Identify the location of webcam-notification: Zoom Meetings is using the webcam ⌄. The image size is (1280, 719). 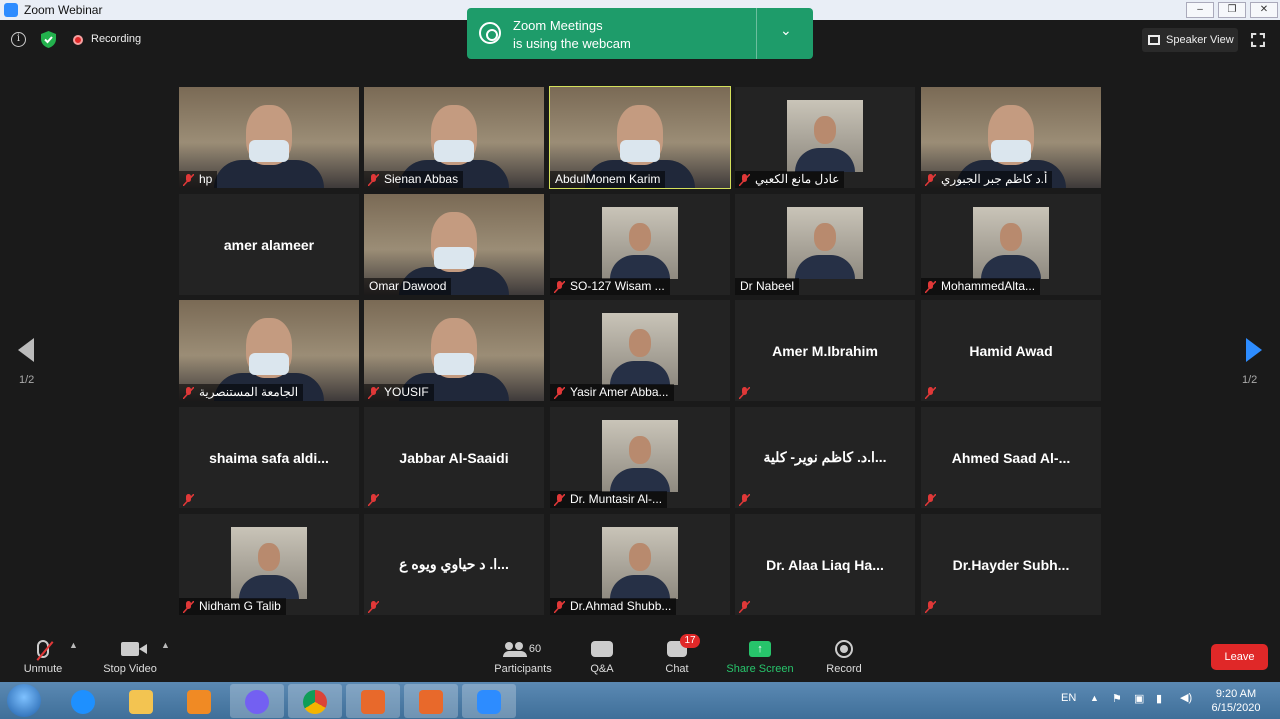
(640, 33).